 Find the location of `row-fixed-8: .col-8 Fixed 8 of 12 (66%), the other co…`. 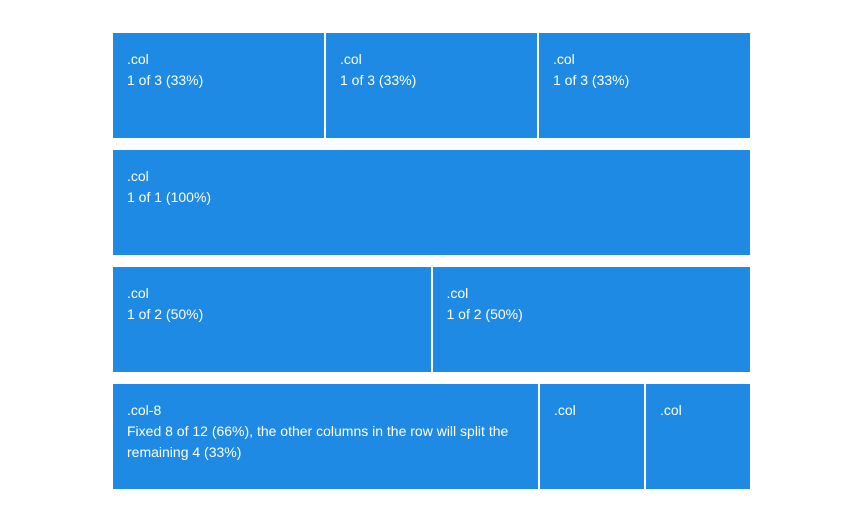

row-fixed-8: .col-8 Fixed 8 of 12 (66%), the other co… is located at coordinates (431, 436).